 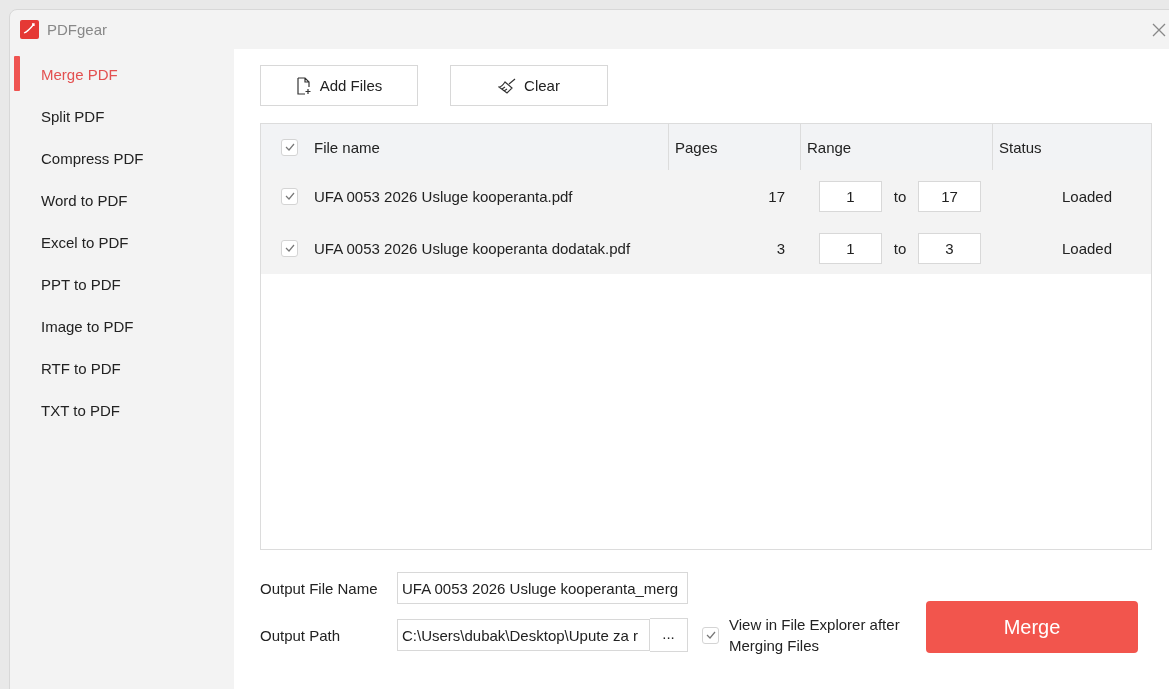 What do you see at coordinates (92, 158) in the screenshot?
I see `sidebar-item: Compress PDF` at bounding box center [92, 158].